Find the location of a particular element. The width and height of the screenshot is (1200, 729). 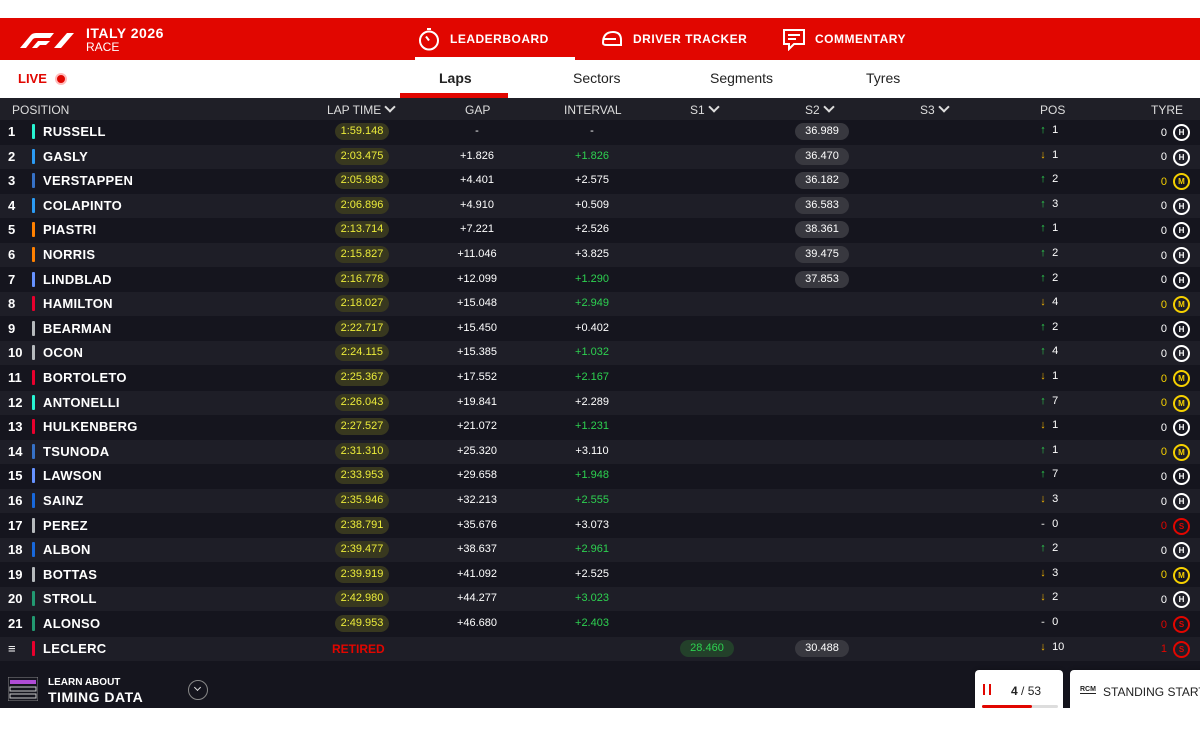

driver-name: BEARMAN is located at coordinates (77, 328).